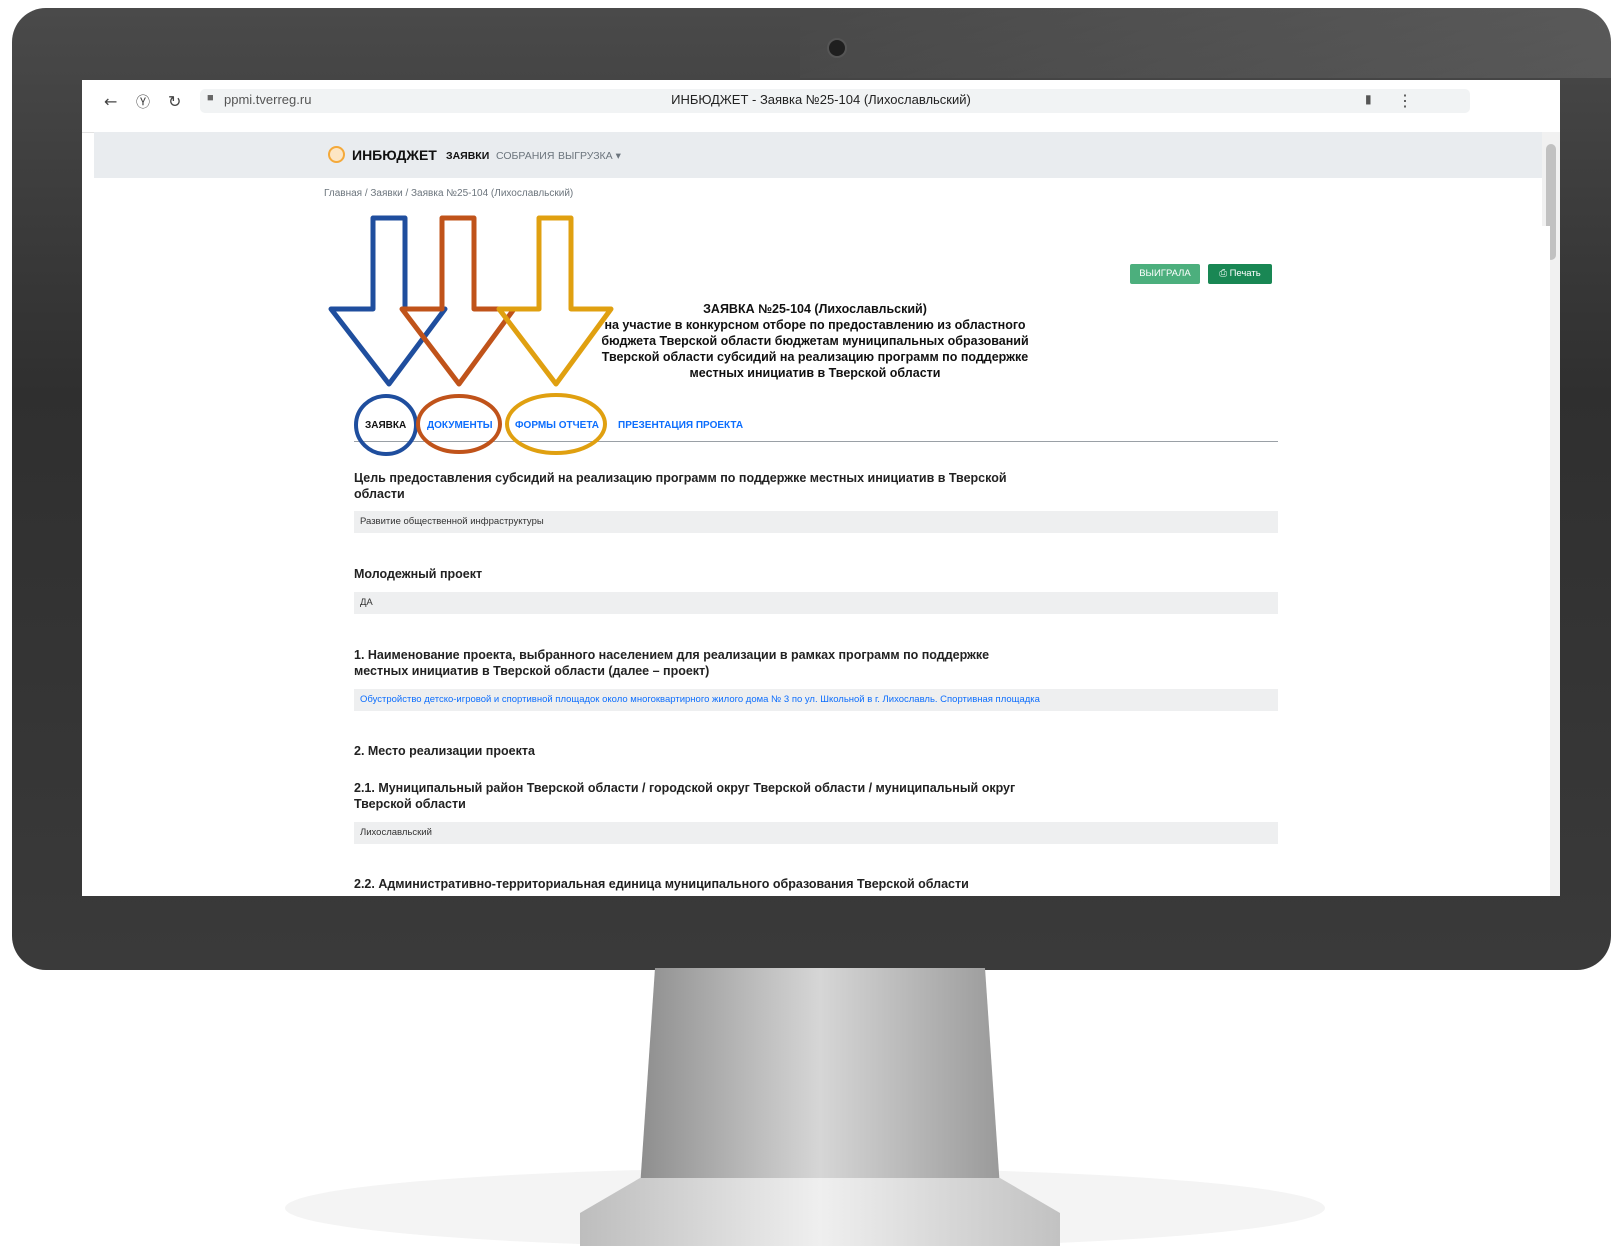 The height and width of the screenshot is (1246, 1611). Describe the element at coordinates (555, 301) in the screenshot. I see `yellow-arrow` at that location.